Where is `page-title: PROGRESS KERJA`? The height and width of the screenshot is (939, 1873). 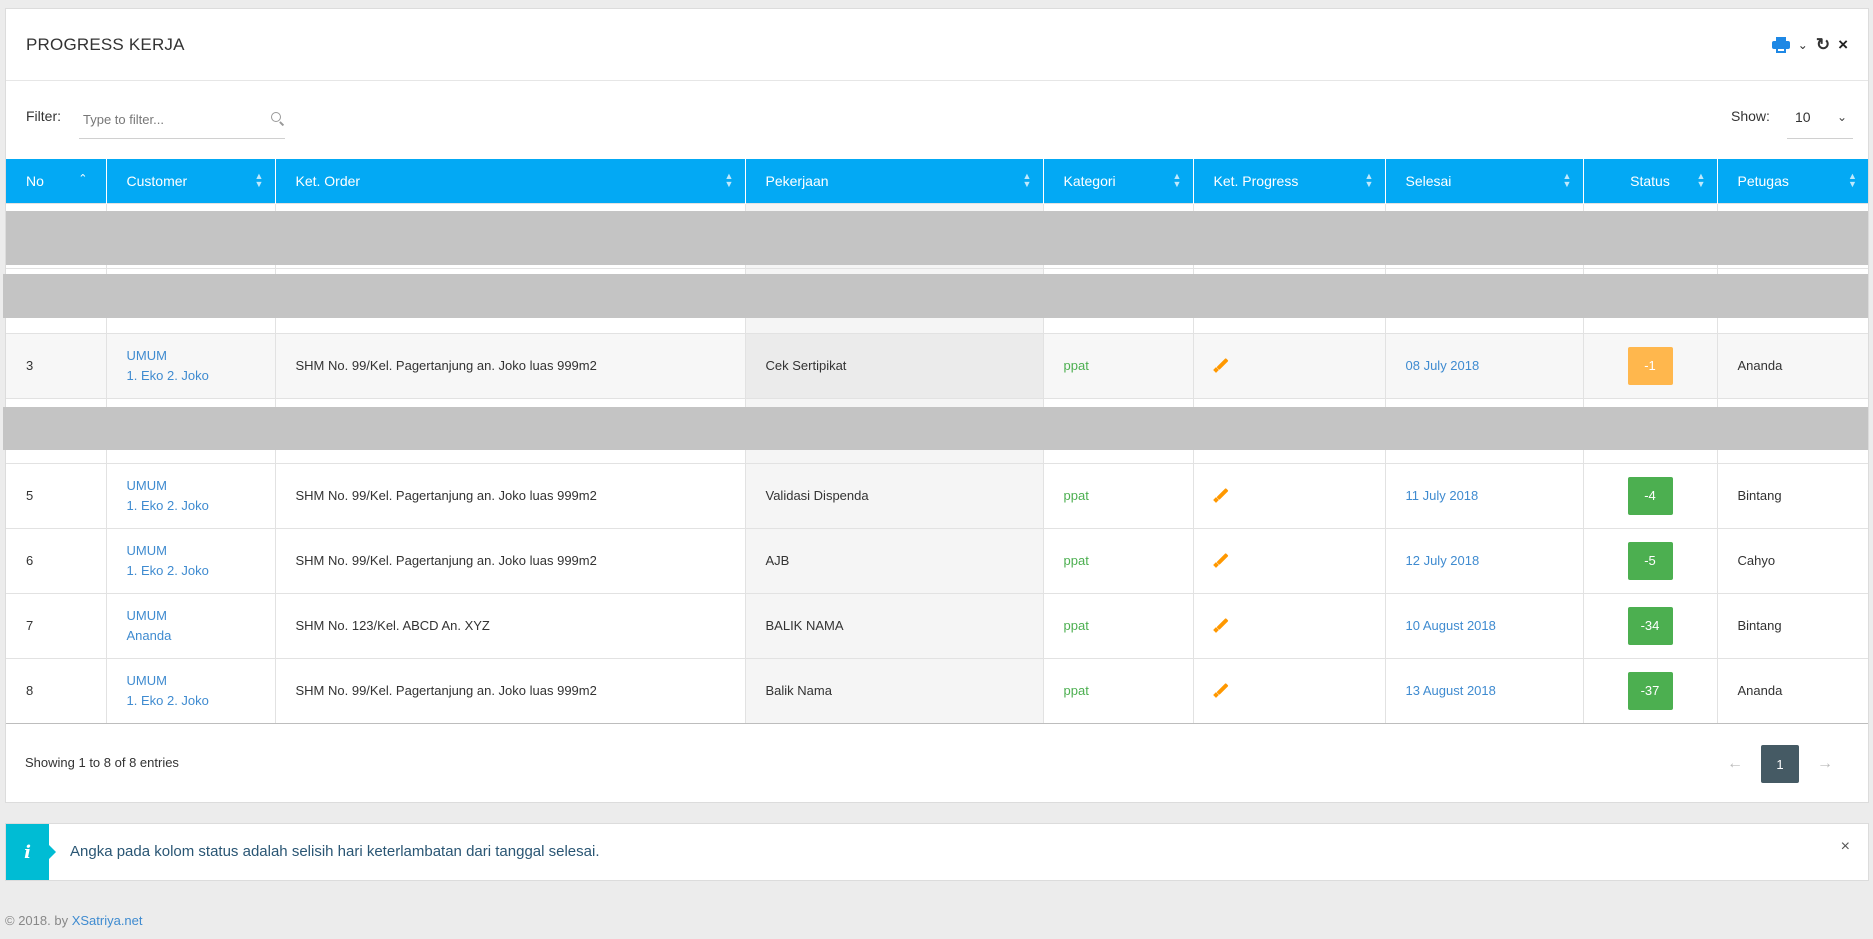
page-title: PROGRESS KERJA is located at coordinates (105, 44).